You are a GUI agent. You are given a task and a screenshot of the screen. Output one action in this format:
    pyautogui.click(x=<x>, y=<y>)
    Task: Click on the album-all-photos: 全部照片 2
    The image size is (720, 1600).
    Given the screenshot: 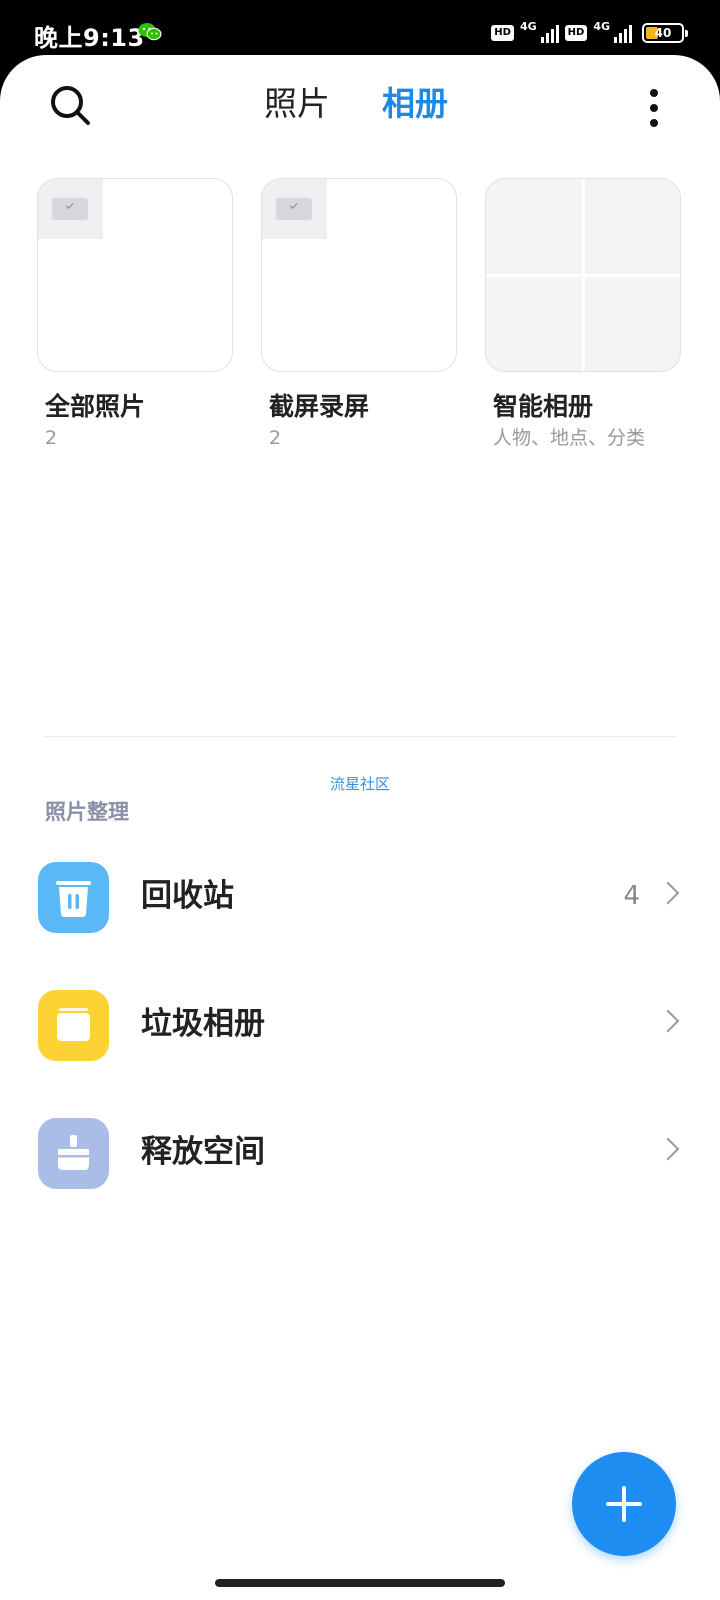 What is the action you would take?
    pyautogui.click(x=135, y=315)
    